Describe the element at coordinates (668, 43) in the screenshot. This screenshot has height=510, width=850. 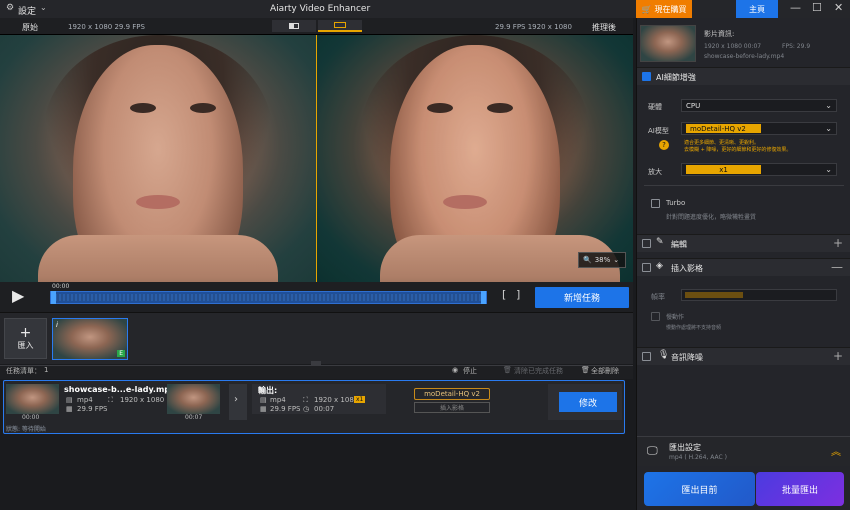
I see `video-info-thumbnail` at that location.